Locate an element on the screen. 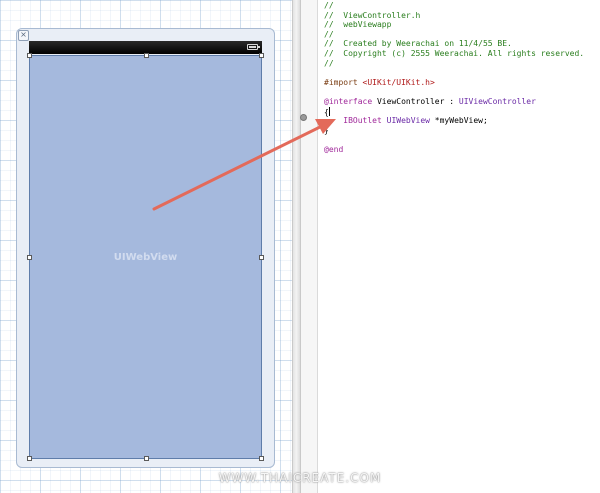 The width and height of the screenshot is (600, 493). connection-line is located at coordinates (238, 167).